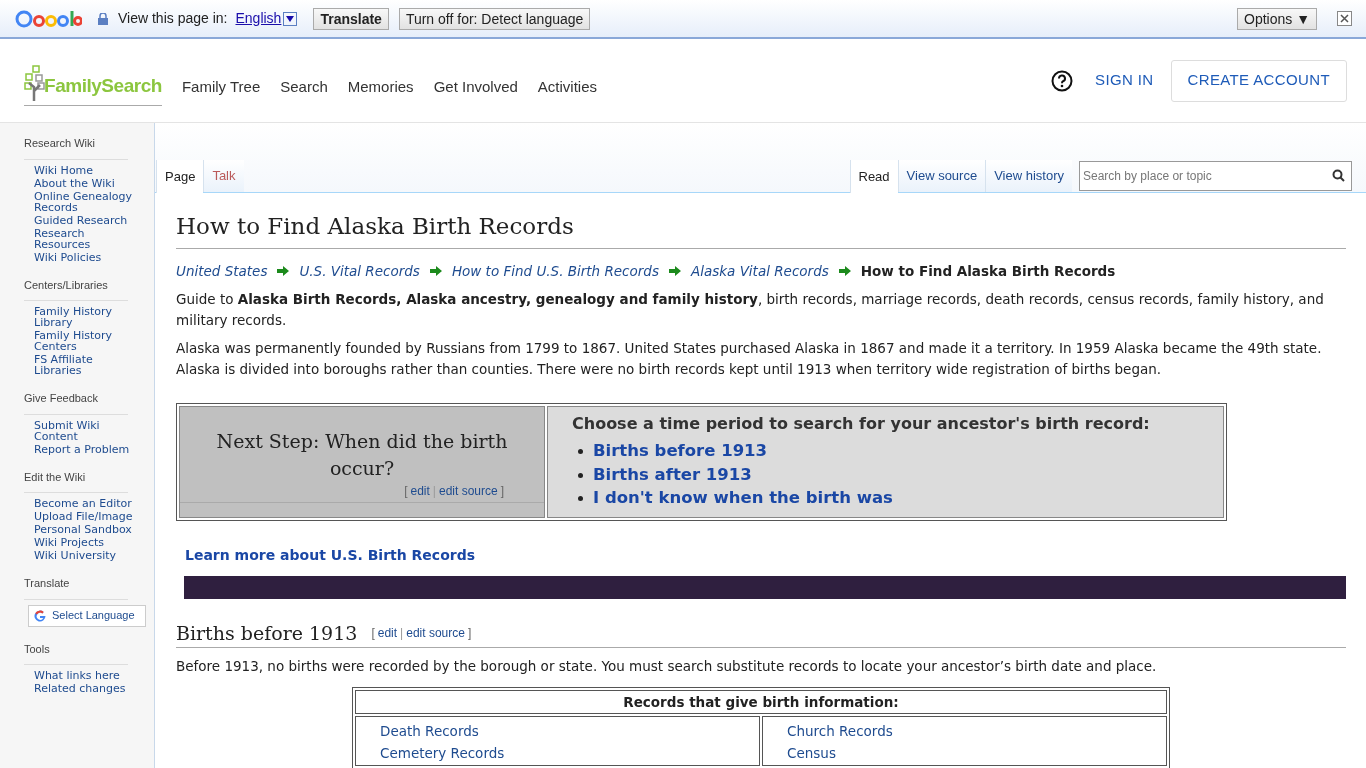  What do you see at coordinates (40, 615) in the screenshot?
I see `google-g-icon` at bounding box center [40, 615].